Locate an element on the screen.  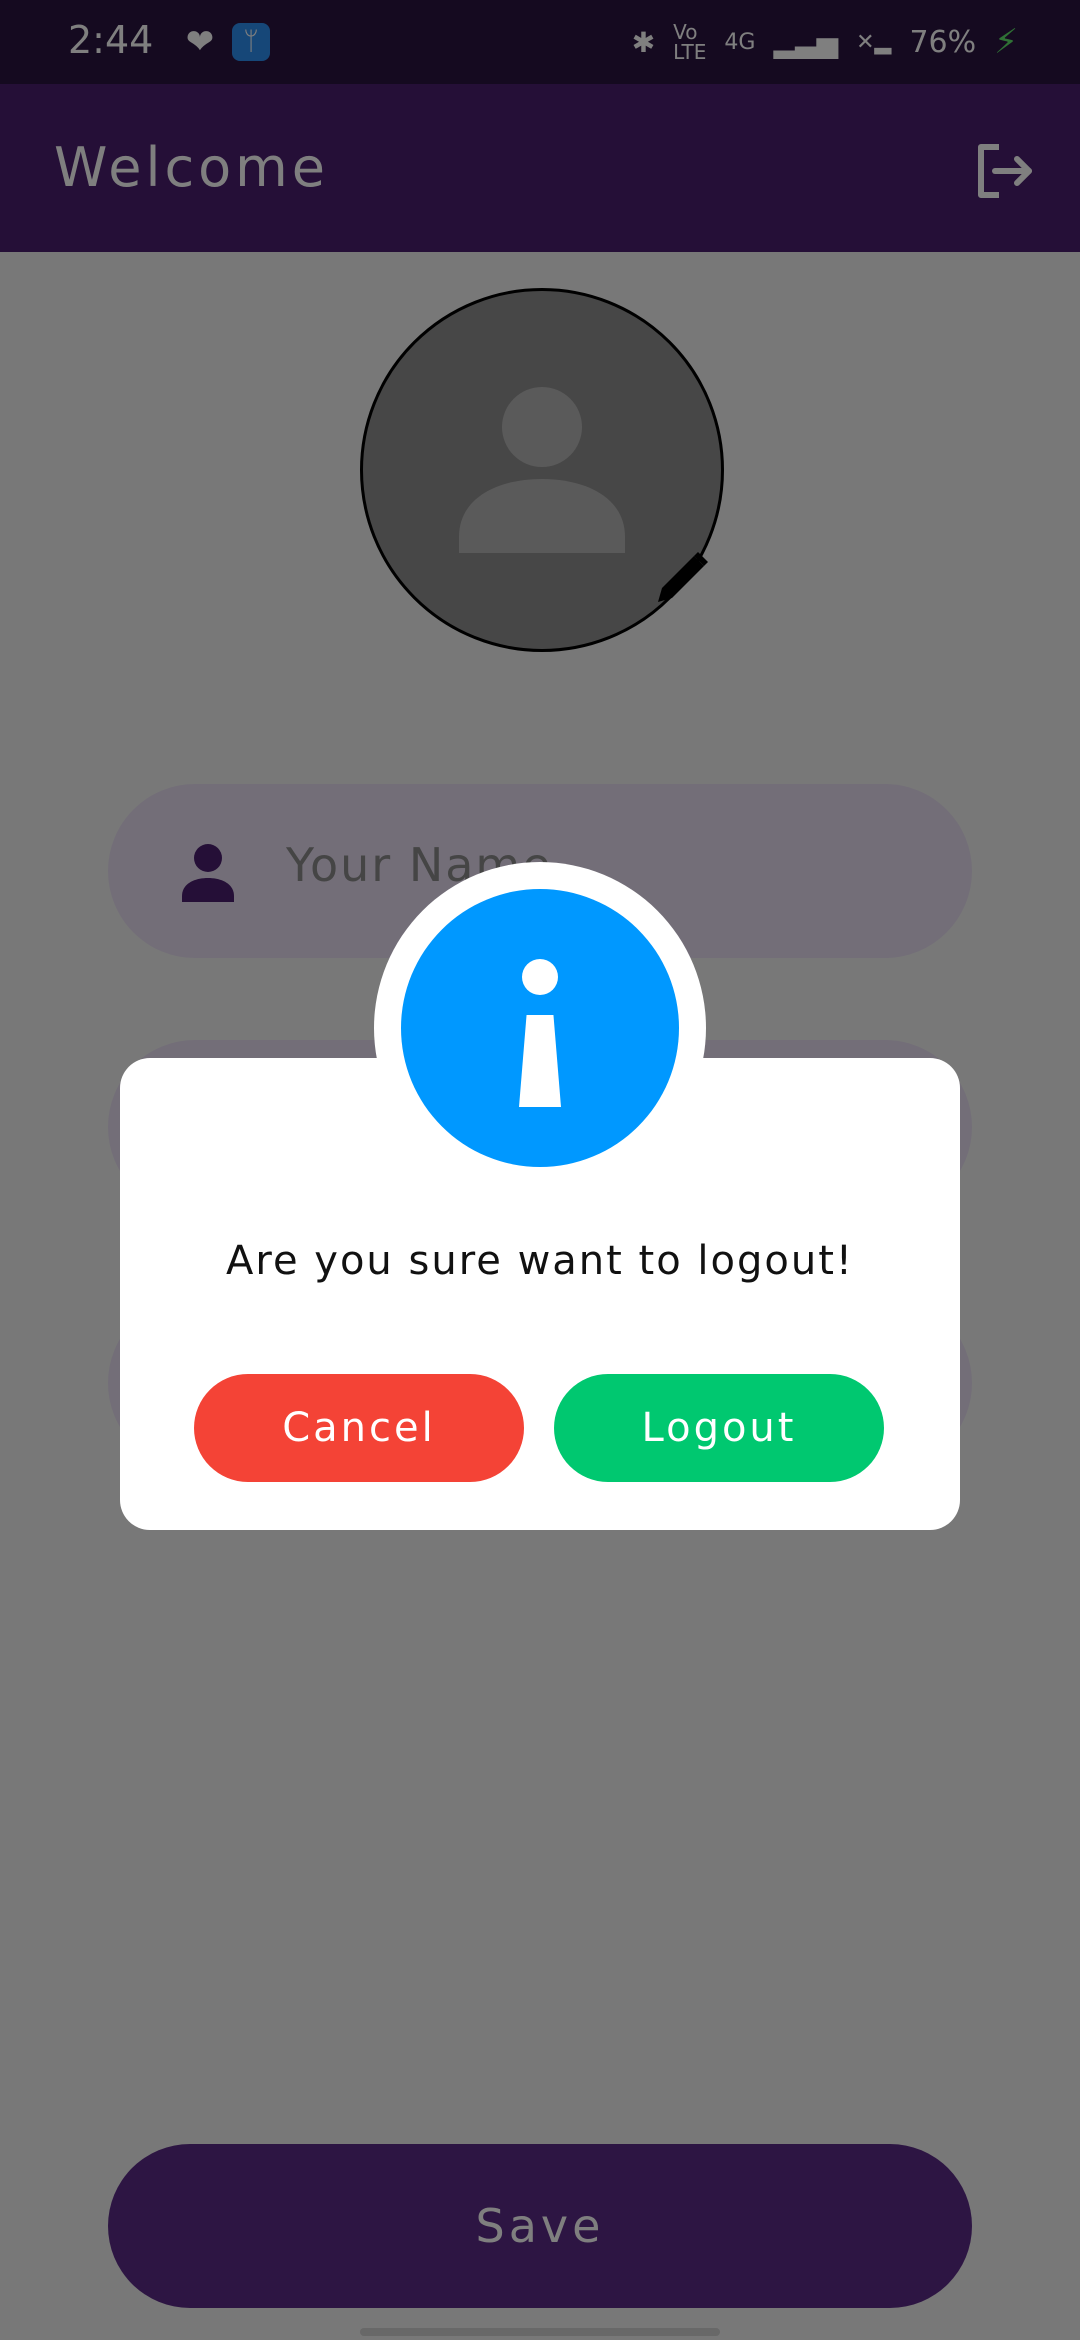
info-dot is located at coordinates (540, 977).